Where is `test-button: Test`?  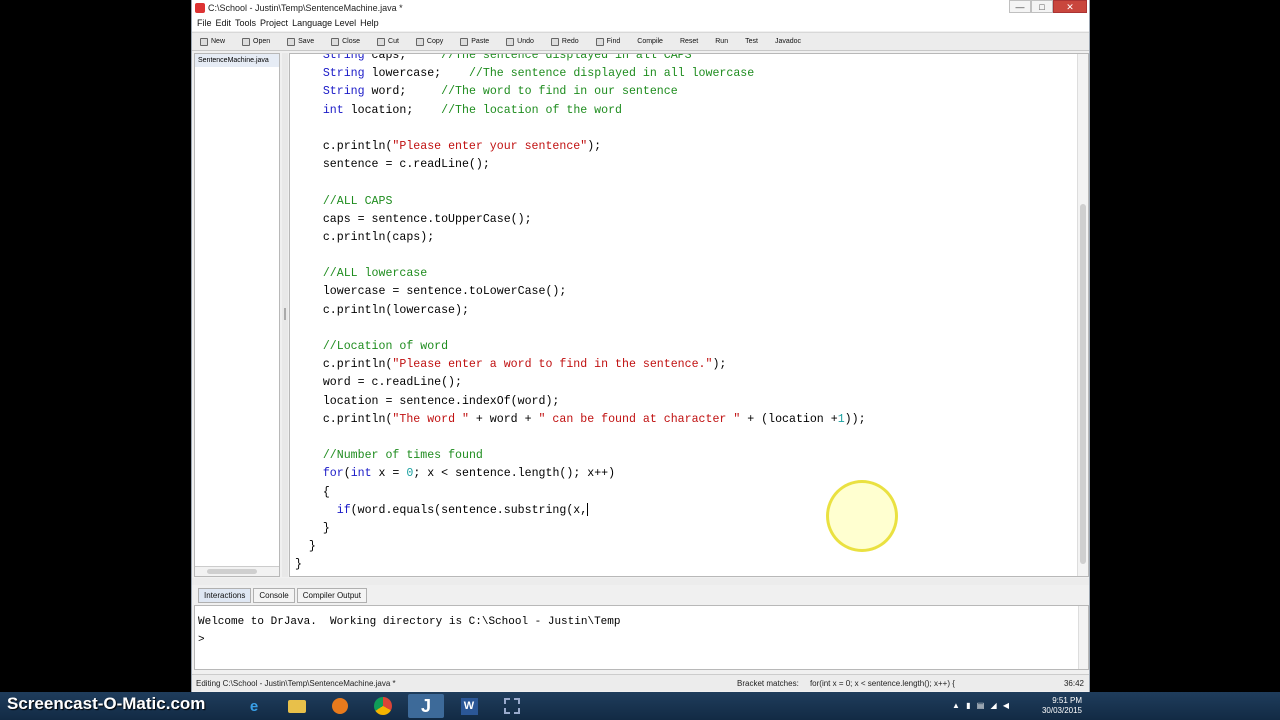 test-button: Test is located at coordinates (751, 41).